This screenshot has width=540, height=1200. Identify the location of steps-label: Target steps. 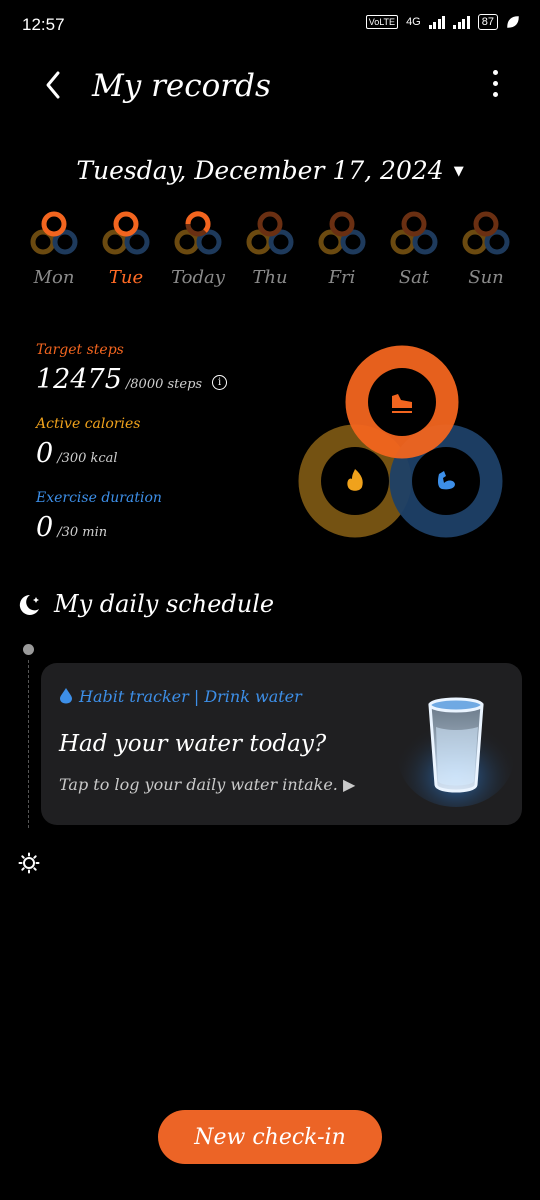
(80, 350).